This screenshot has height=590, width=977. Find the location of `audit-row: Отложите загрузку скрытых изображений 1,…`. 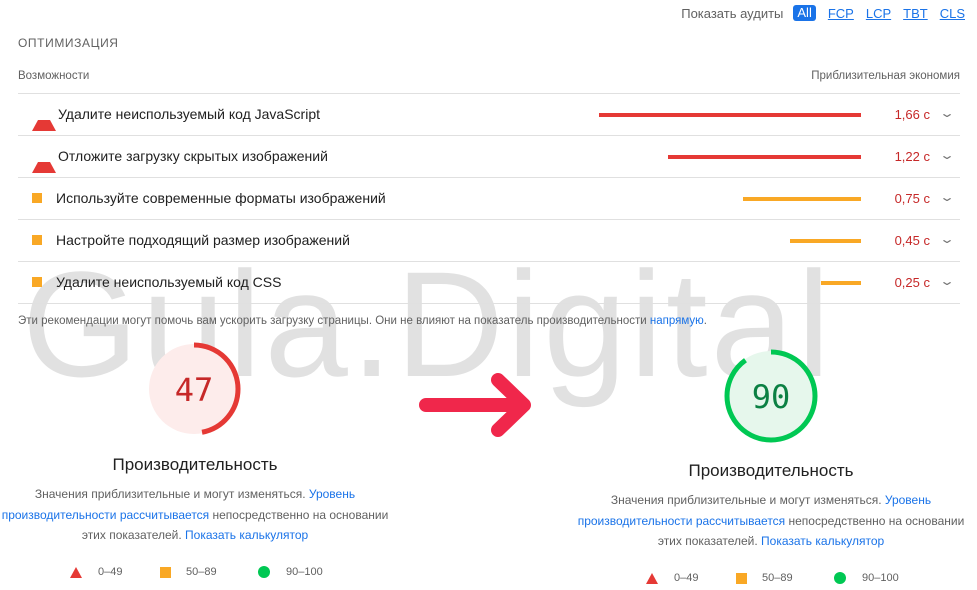

audit-row: Отложите загрузку скрытых изображений 1,… is located at coordinates (489, 157).